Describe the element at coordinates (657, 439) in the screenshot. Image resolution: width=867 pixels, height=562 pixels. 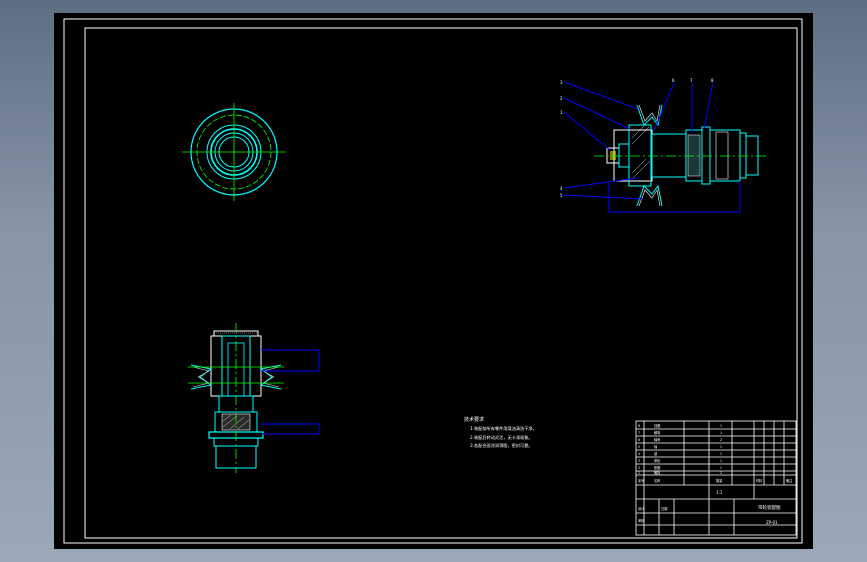
I see `part-name-6: 轴承` at that location.